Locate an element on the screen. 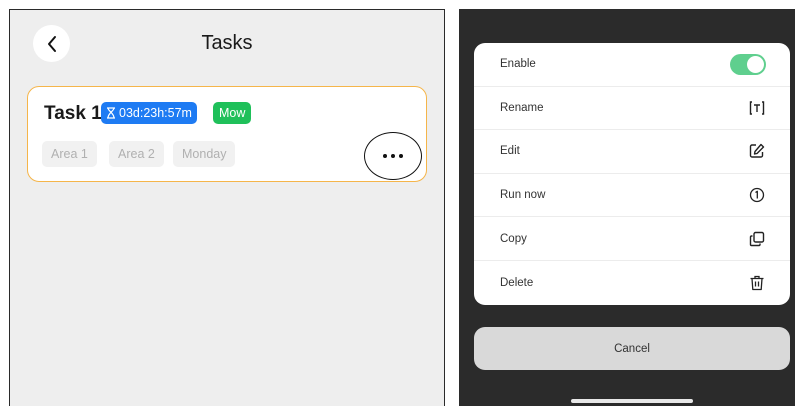 This screenshot has height=406, width=795. task-type-badge: Mow is located at coordinates (232, 113).